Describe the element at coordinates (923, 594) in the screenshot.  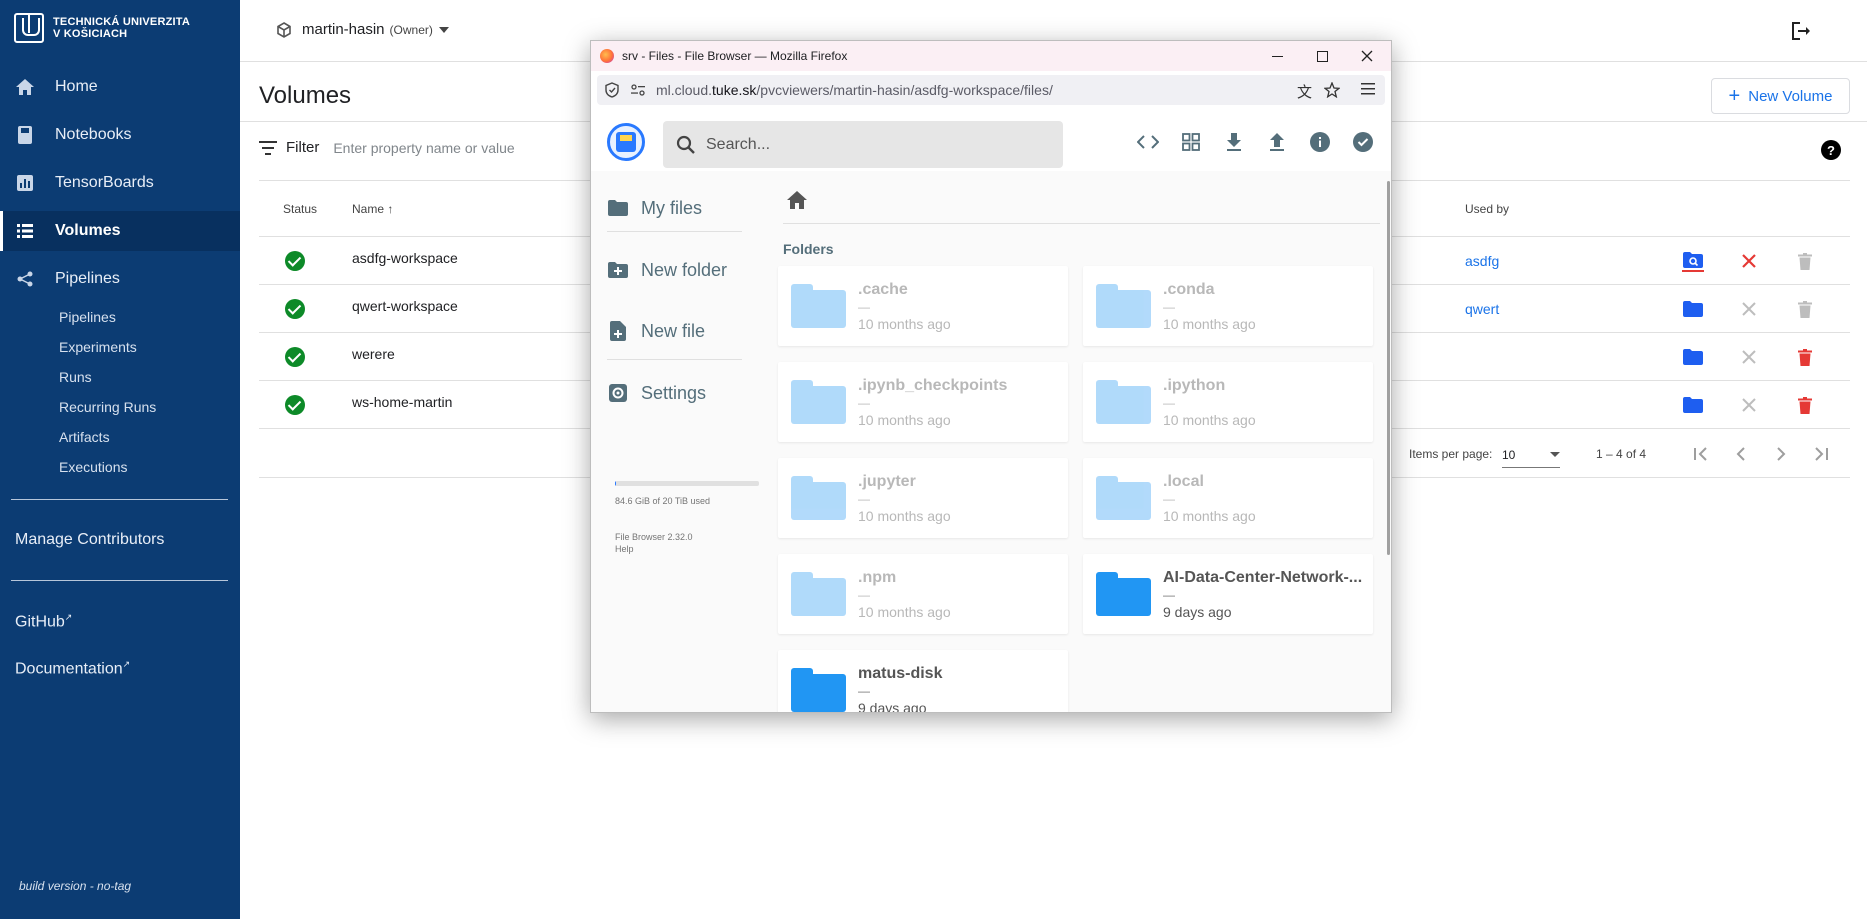
I see `folder-item: .npm — 10 months ago` at that location.